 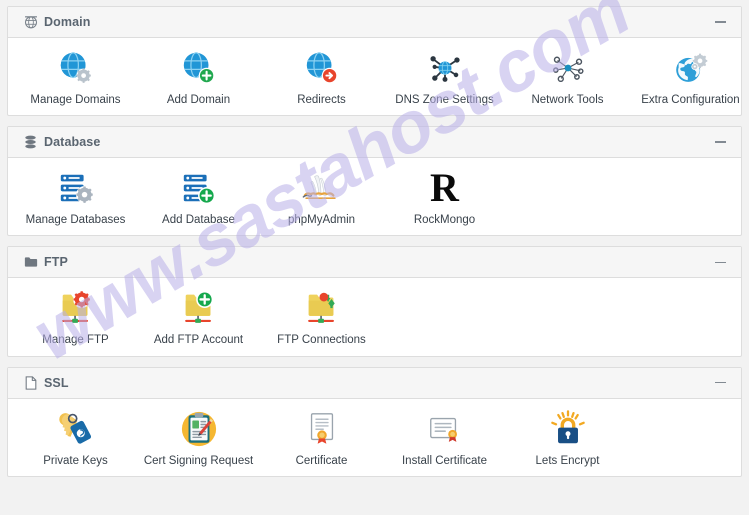 I want to click on item-add-database: Add Database, so click(x=198, y=197).